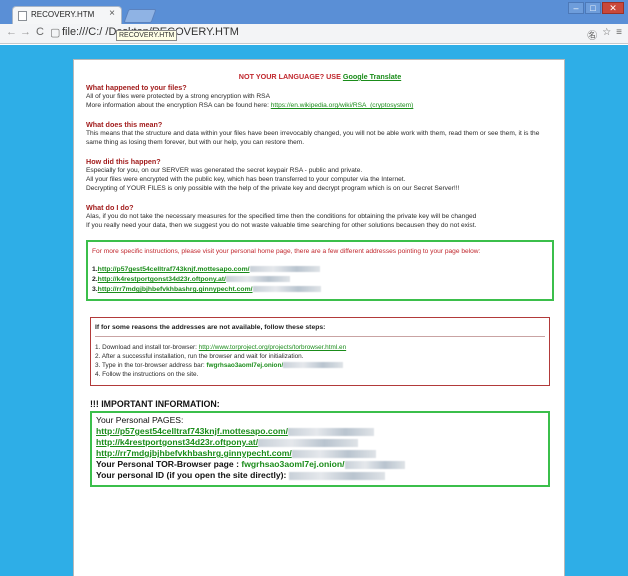  Describe the element at coordinates (613, 8) in the screenshot. I see `close-window-button: ✕` at that location.